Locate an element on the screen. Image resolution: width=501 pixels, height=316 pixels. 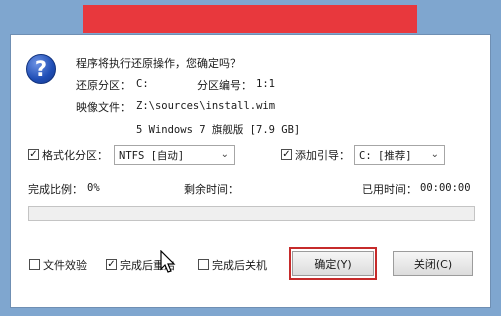
restart-checkbox: ✓ is located at coordinates (111, 264).